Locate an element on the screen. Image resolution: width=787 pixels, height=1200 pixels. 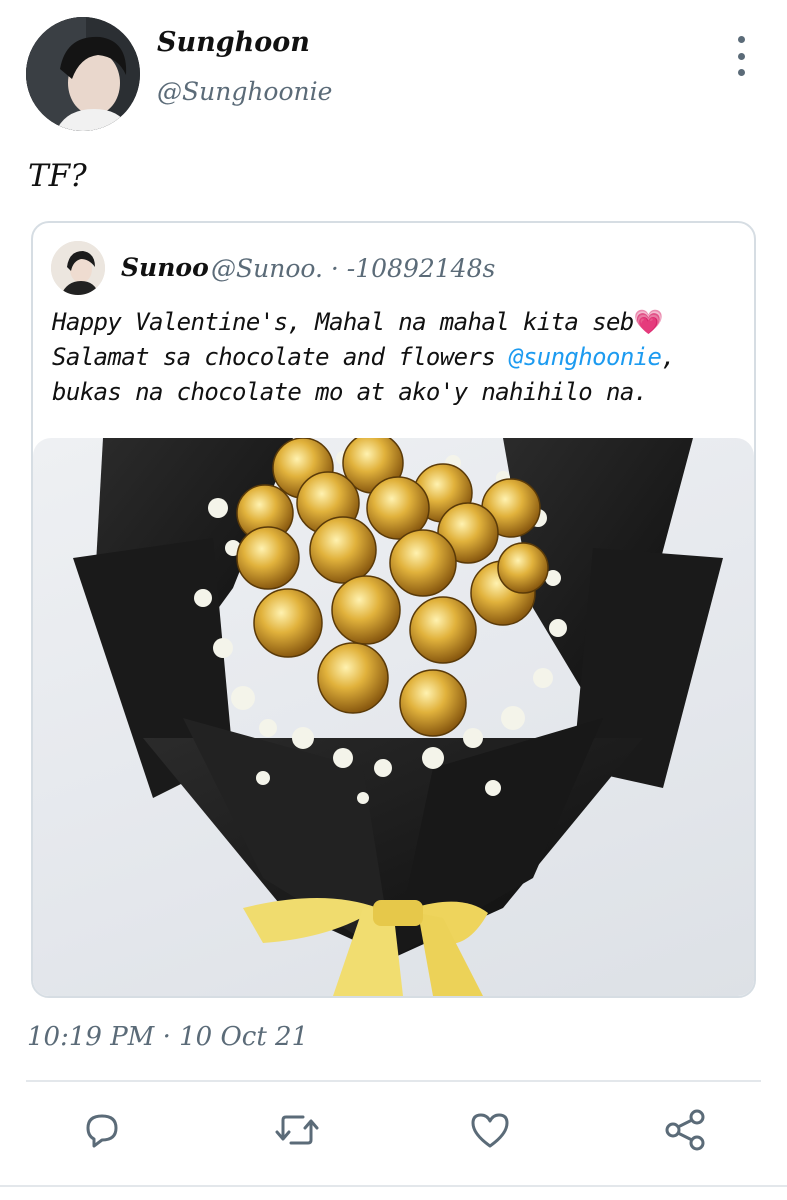
reply-icon is located at coordinates (102, 1130).